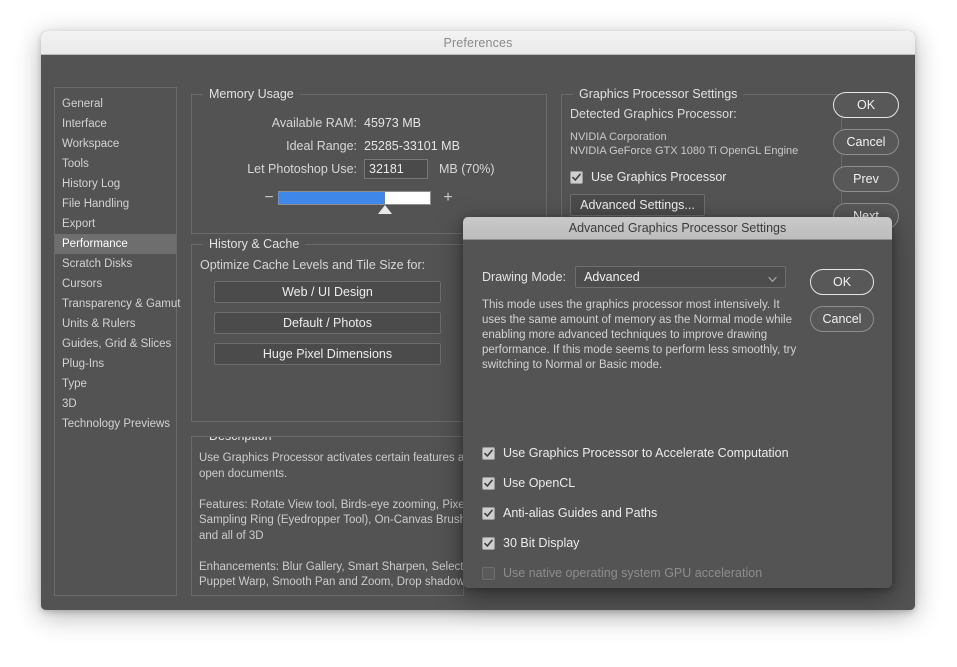 The image size is (957, 667). What do you see at coordinates (635, 543) in the screenshot?
I see `thirty-bit-display-row: 30 Bit Display` at bounding box center [635, 543].